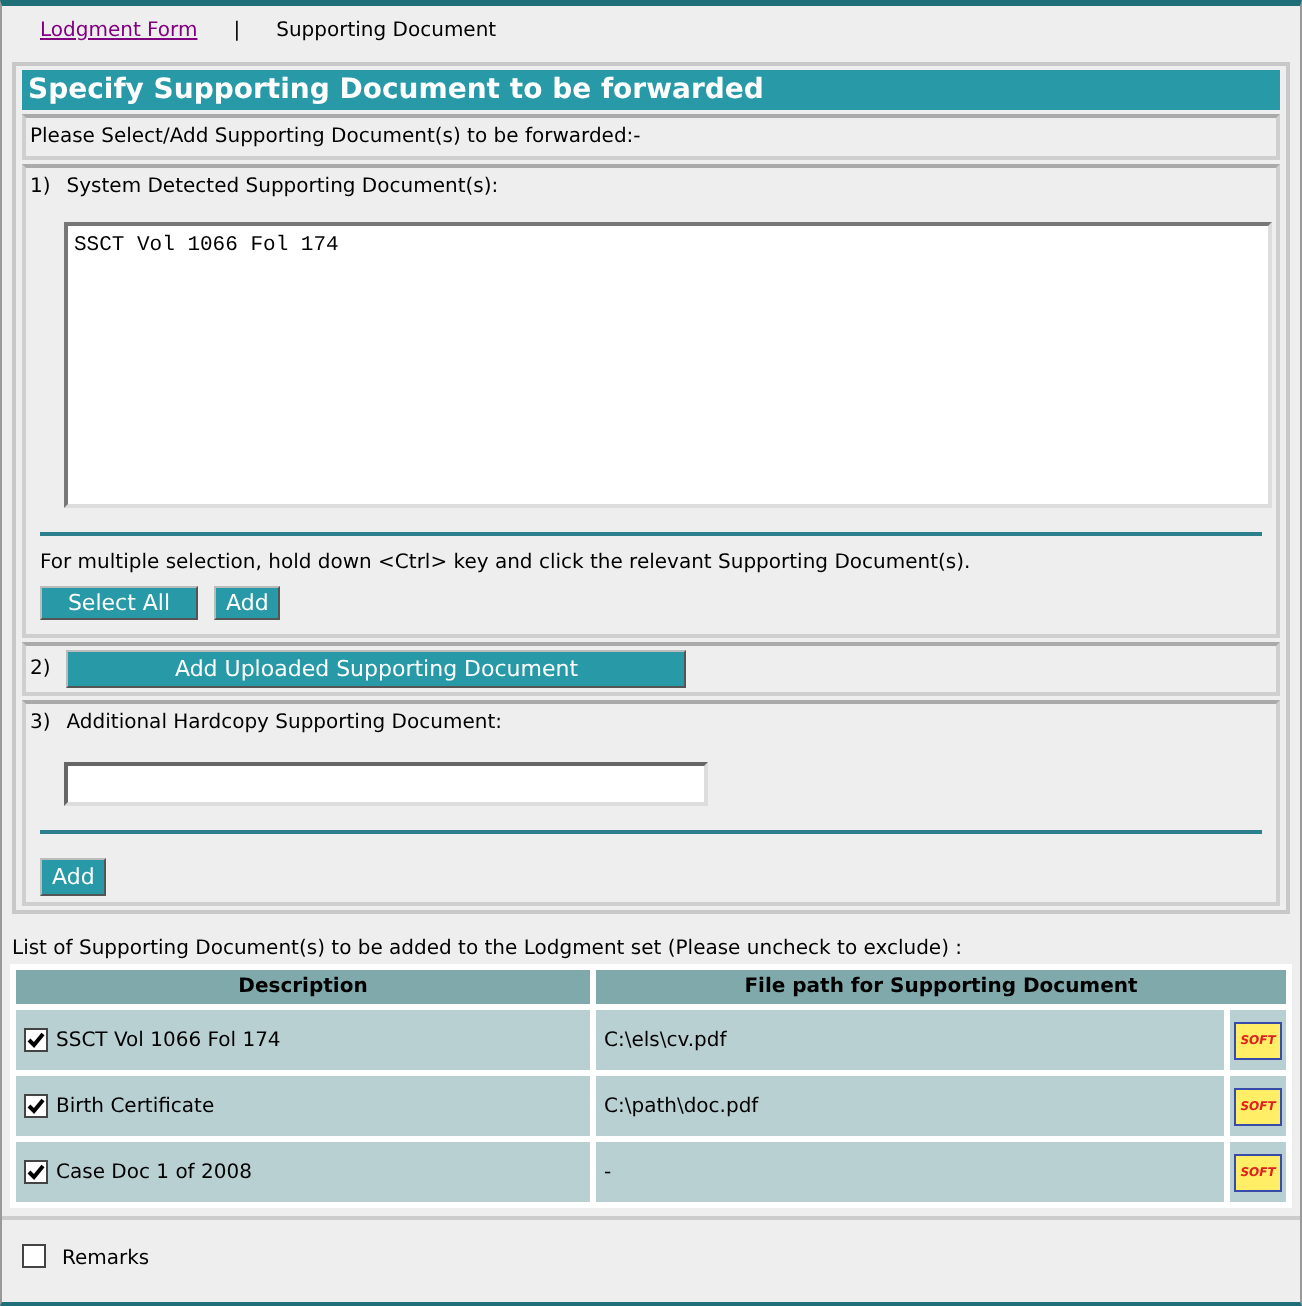 This screenshot has width=1302, height=1306. What do you see at coordinates (488, 950) in the screenshot?
I see `list-caption: List of Supporting Document(s) to be added to the Lodgment set (Please uncheck to exclude) :` at bounding box center [488, 950].